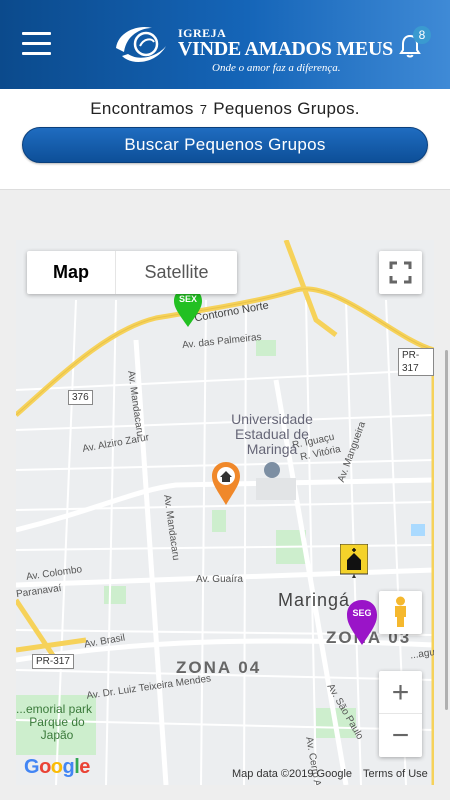  I want to click on menu-icon, so click(37, 44).